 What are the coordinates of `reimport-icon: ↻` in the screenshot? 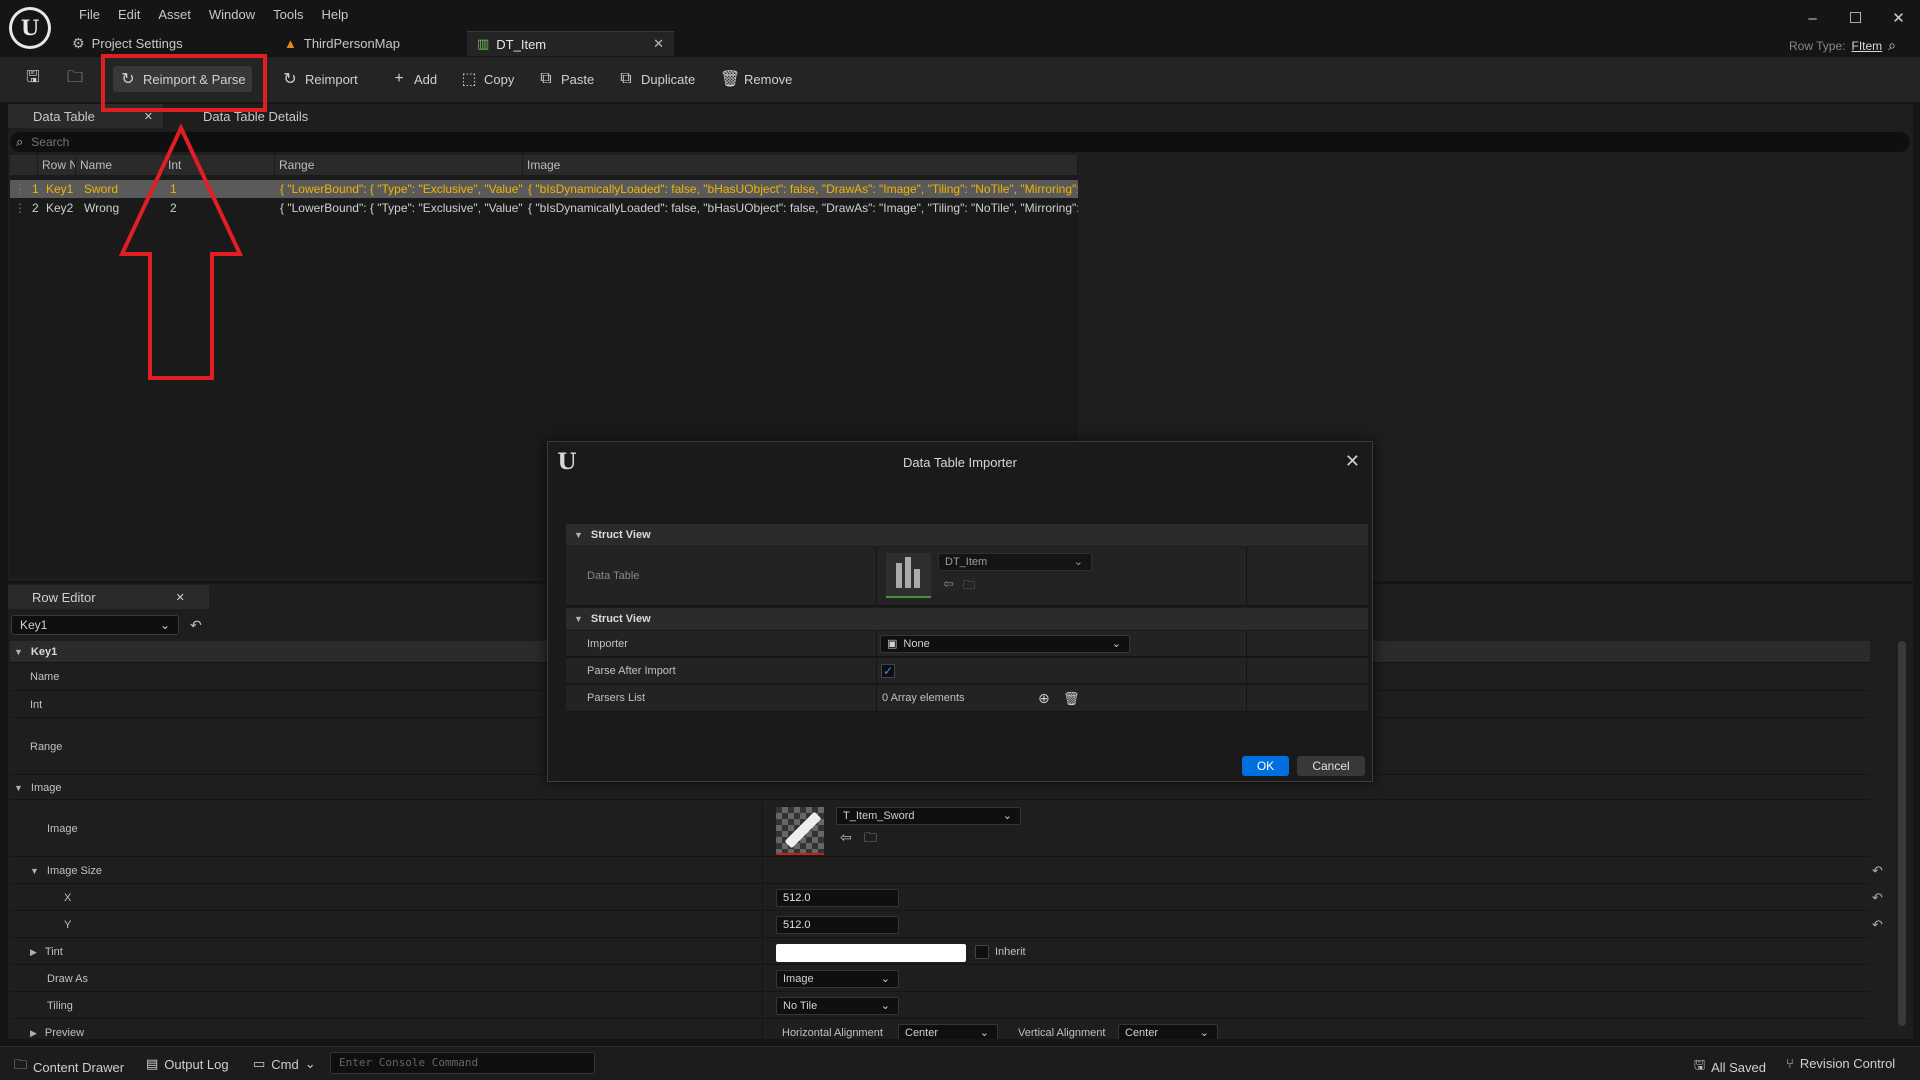 It's located at (290, 79).